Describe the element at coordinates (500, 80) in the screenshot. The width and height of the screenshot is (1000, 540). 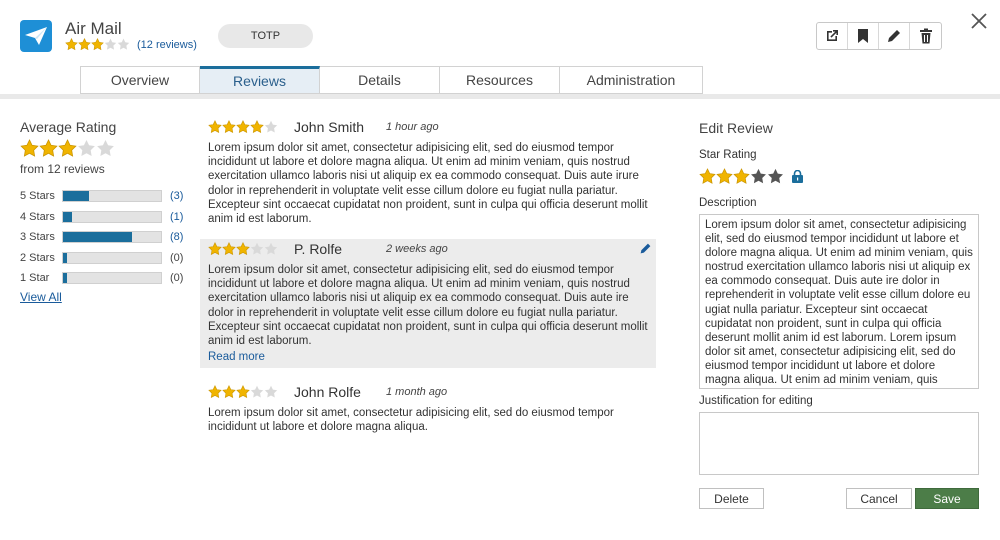
I see `tab-resources: Resources` at that location.